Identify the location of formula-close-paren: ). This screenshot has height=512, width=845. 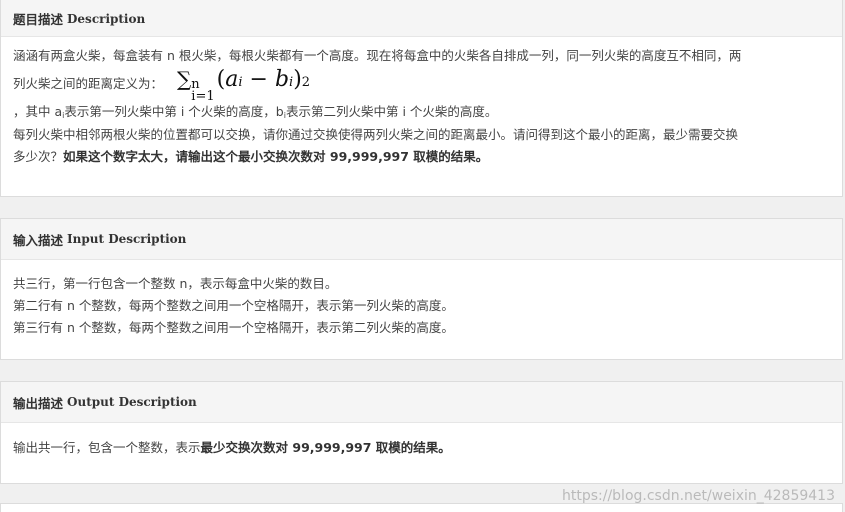
(297, 79).